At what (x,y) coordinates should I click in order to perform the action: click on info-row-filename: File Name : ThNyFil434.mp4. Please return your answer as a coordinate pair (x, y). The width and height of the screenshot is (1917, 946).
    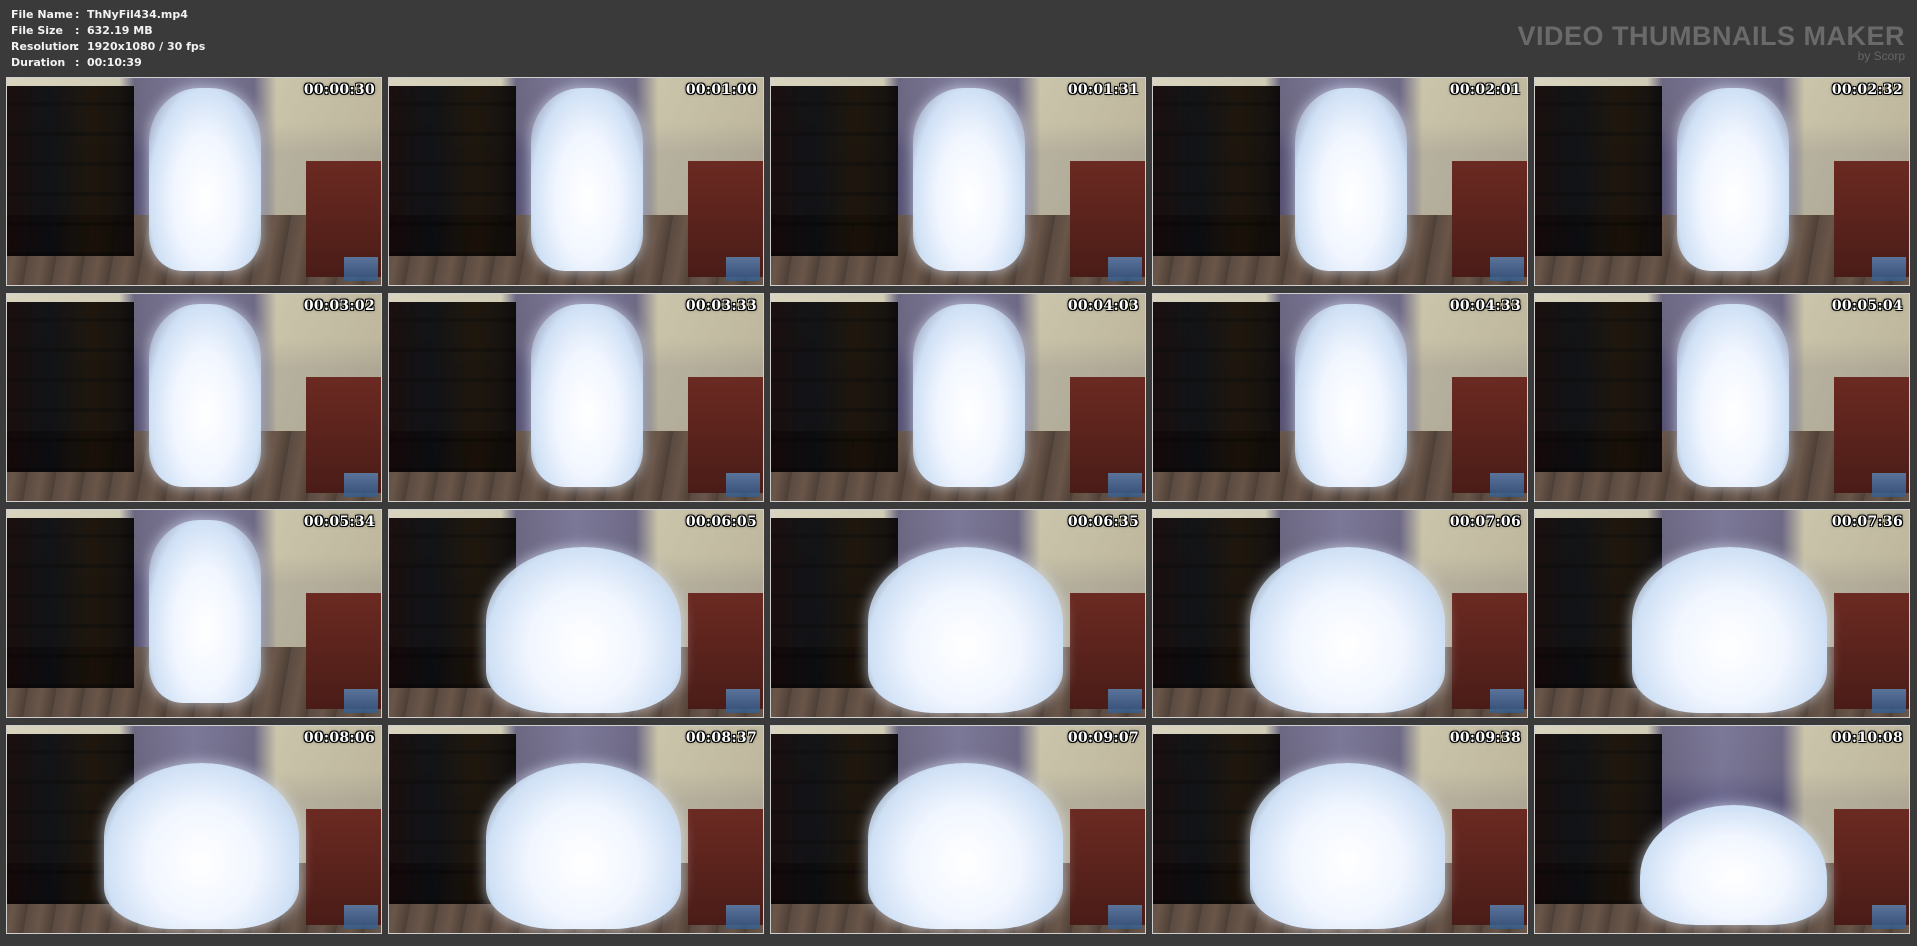
    Looking at the image, I should click on (108, 15).